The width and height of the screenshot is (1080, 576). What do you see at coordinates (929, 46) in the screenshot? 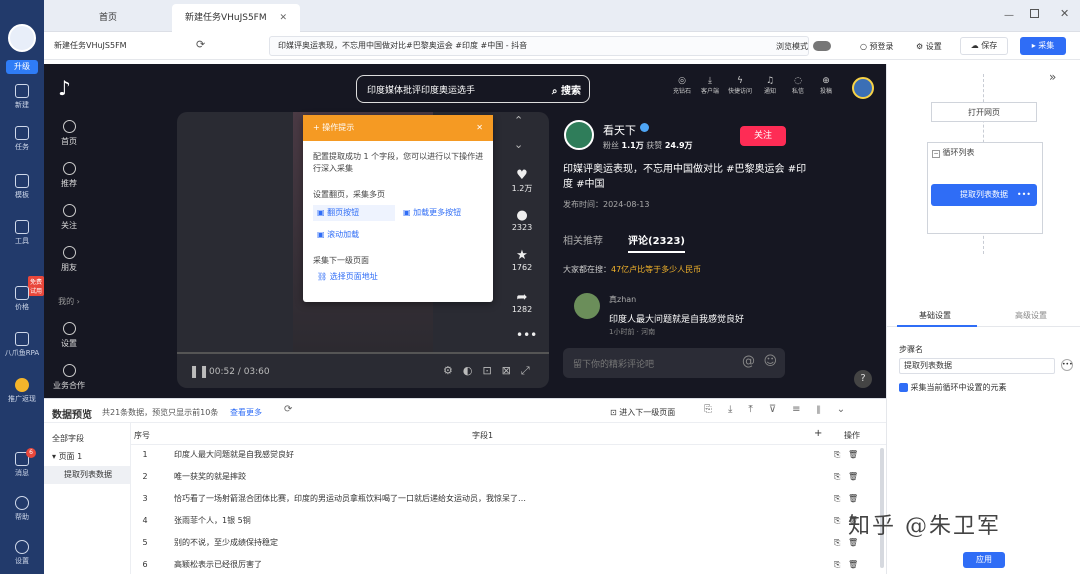
I see `settings-button: ⚙ 设置` at bounding box center [929, 46].